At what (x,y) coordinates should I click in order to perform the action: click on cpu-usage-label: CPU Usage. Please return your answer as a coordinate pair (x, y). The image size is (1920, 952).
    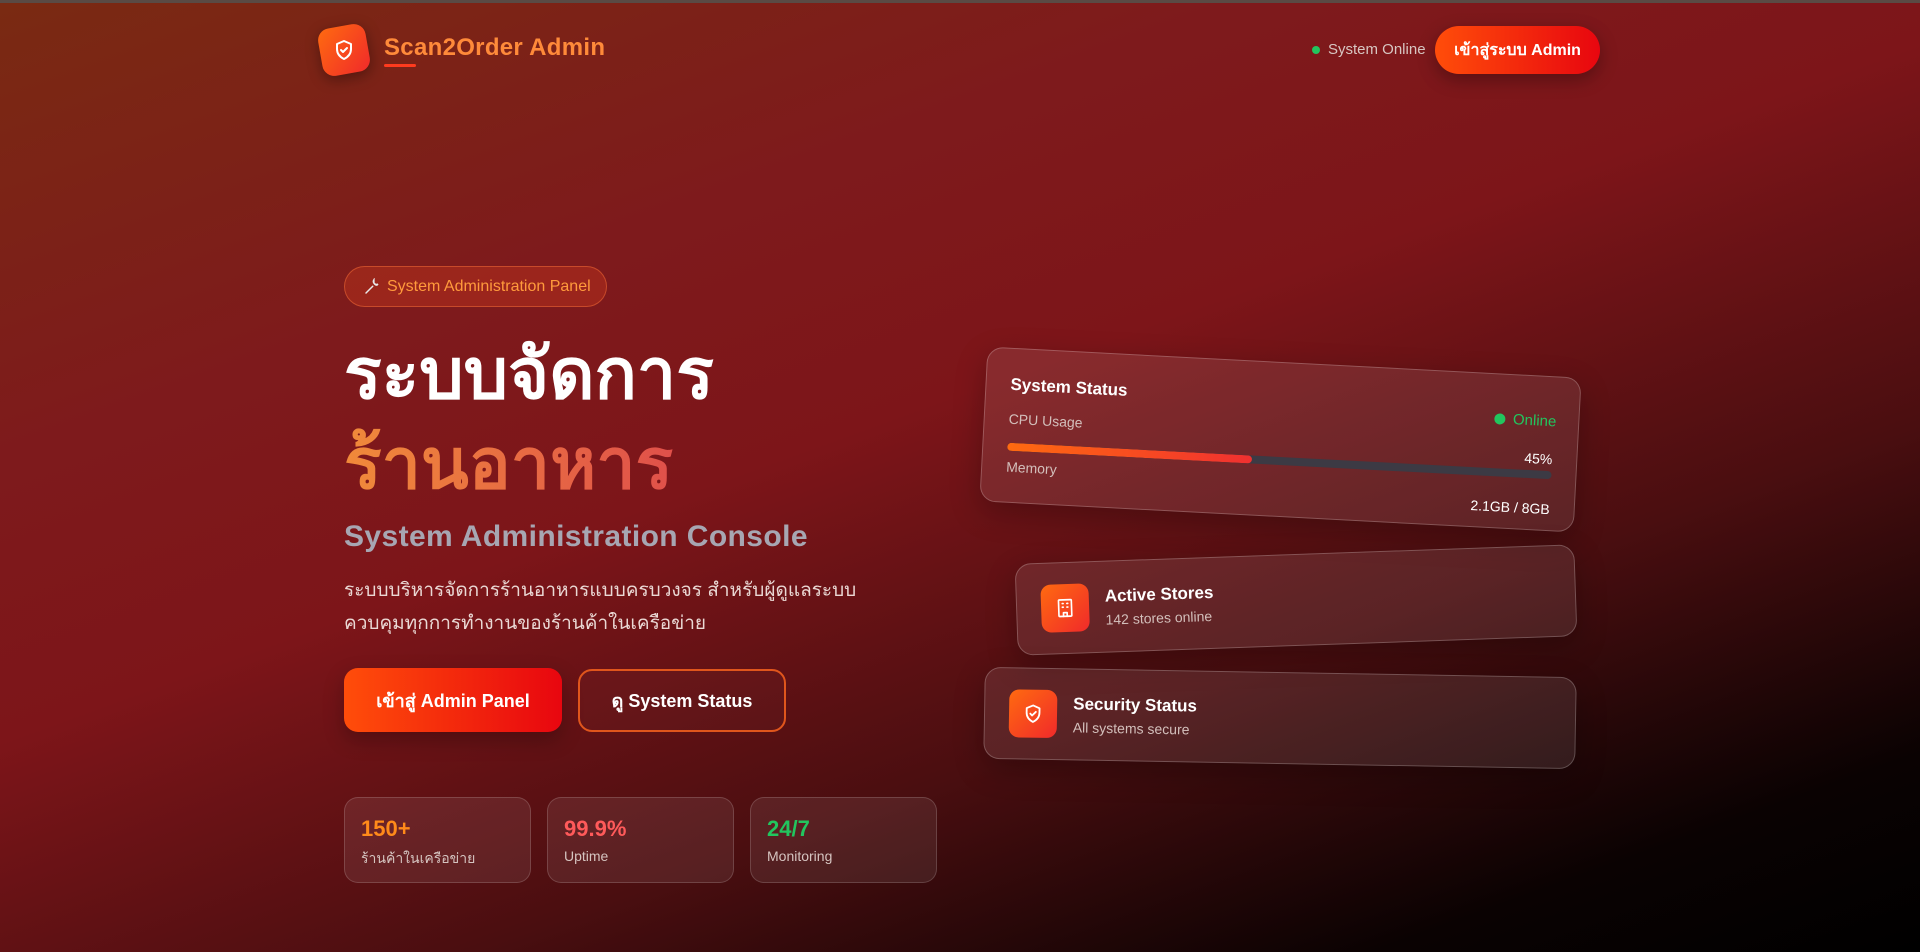
    Looking at the image, I should click on (1045, 420).